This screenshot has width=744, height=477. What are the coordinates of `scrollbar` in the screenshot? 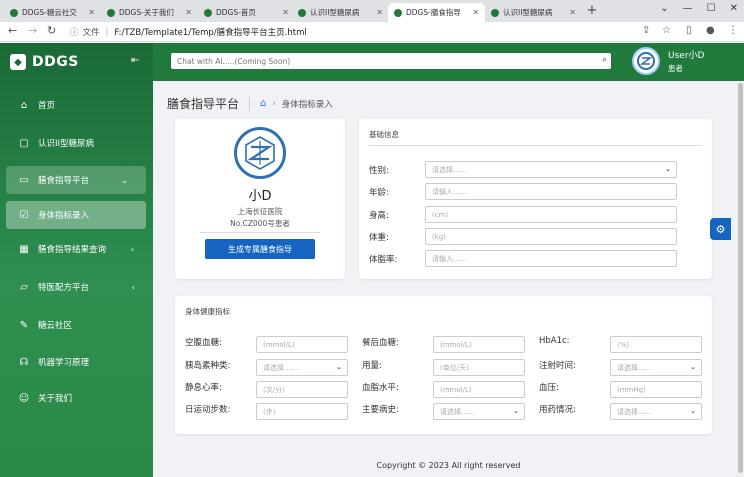 It's located at (740, 279).